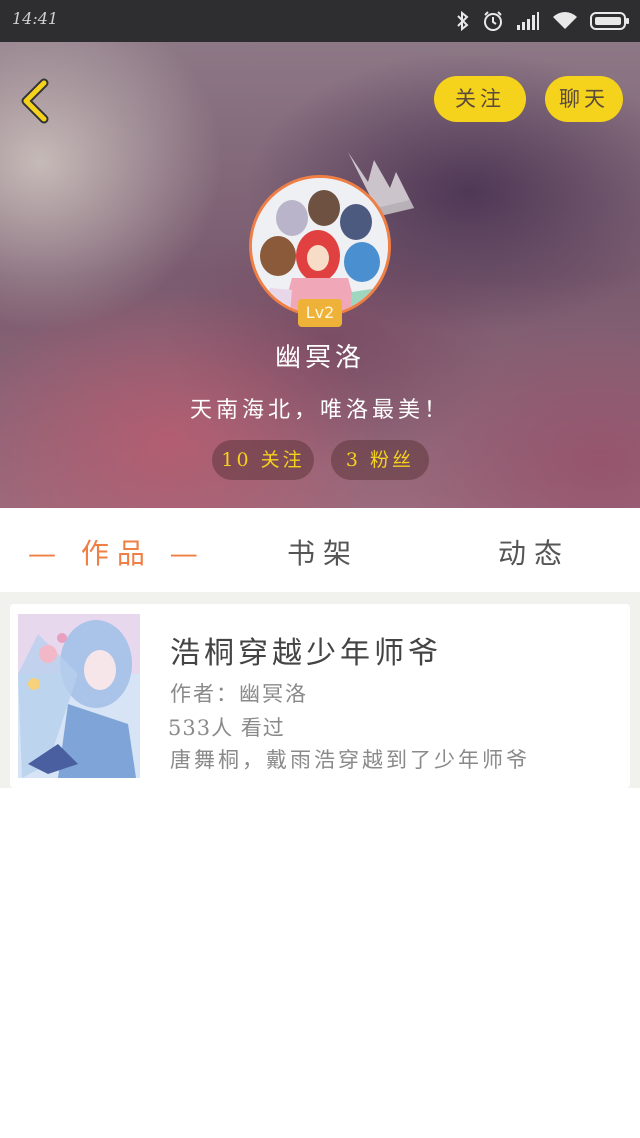 This screenshot has width=640, height=1138. What do you see at coordinates (35, 18) in the screenshot?
I see `status-time: 14:41` at bounding box center [35, 18].